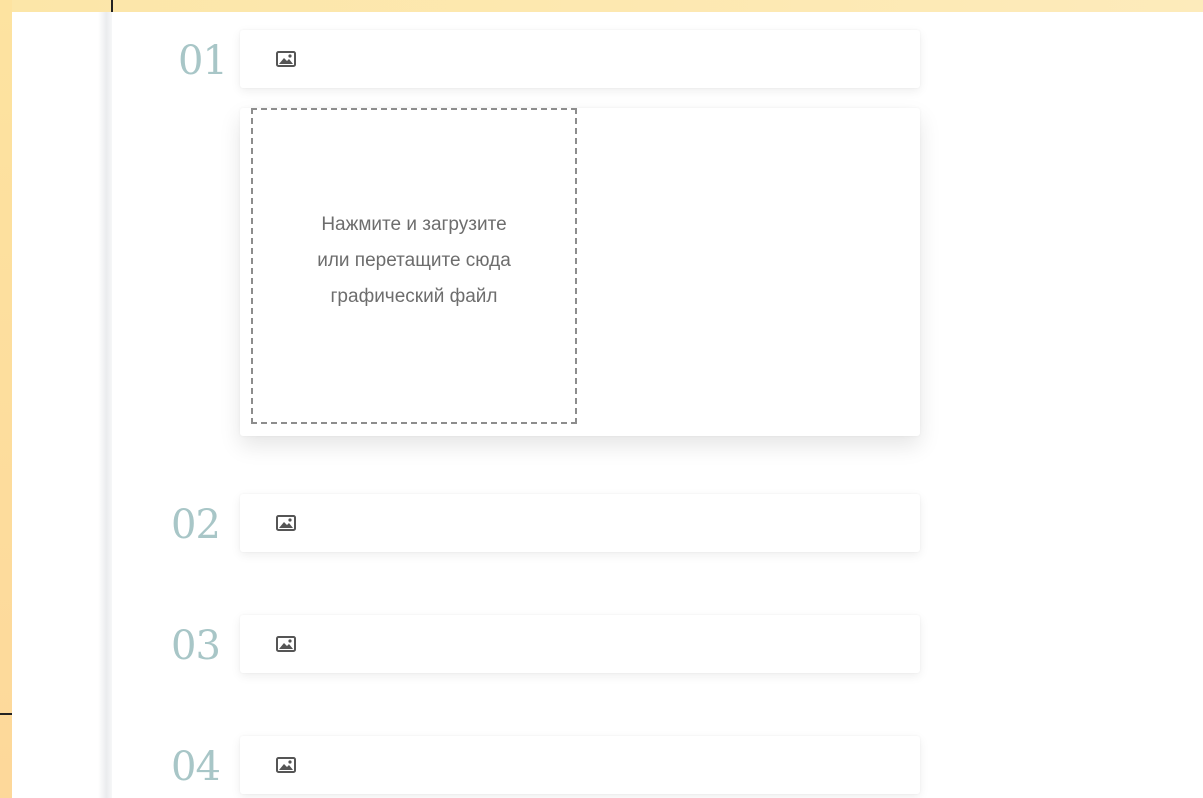 This screenshot has height=798, width=1203. I want to click on step-number-04: 04, so click(196, 767).